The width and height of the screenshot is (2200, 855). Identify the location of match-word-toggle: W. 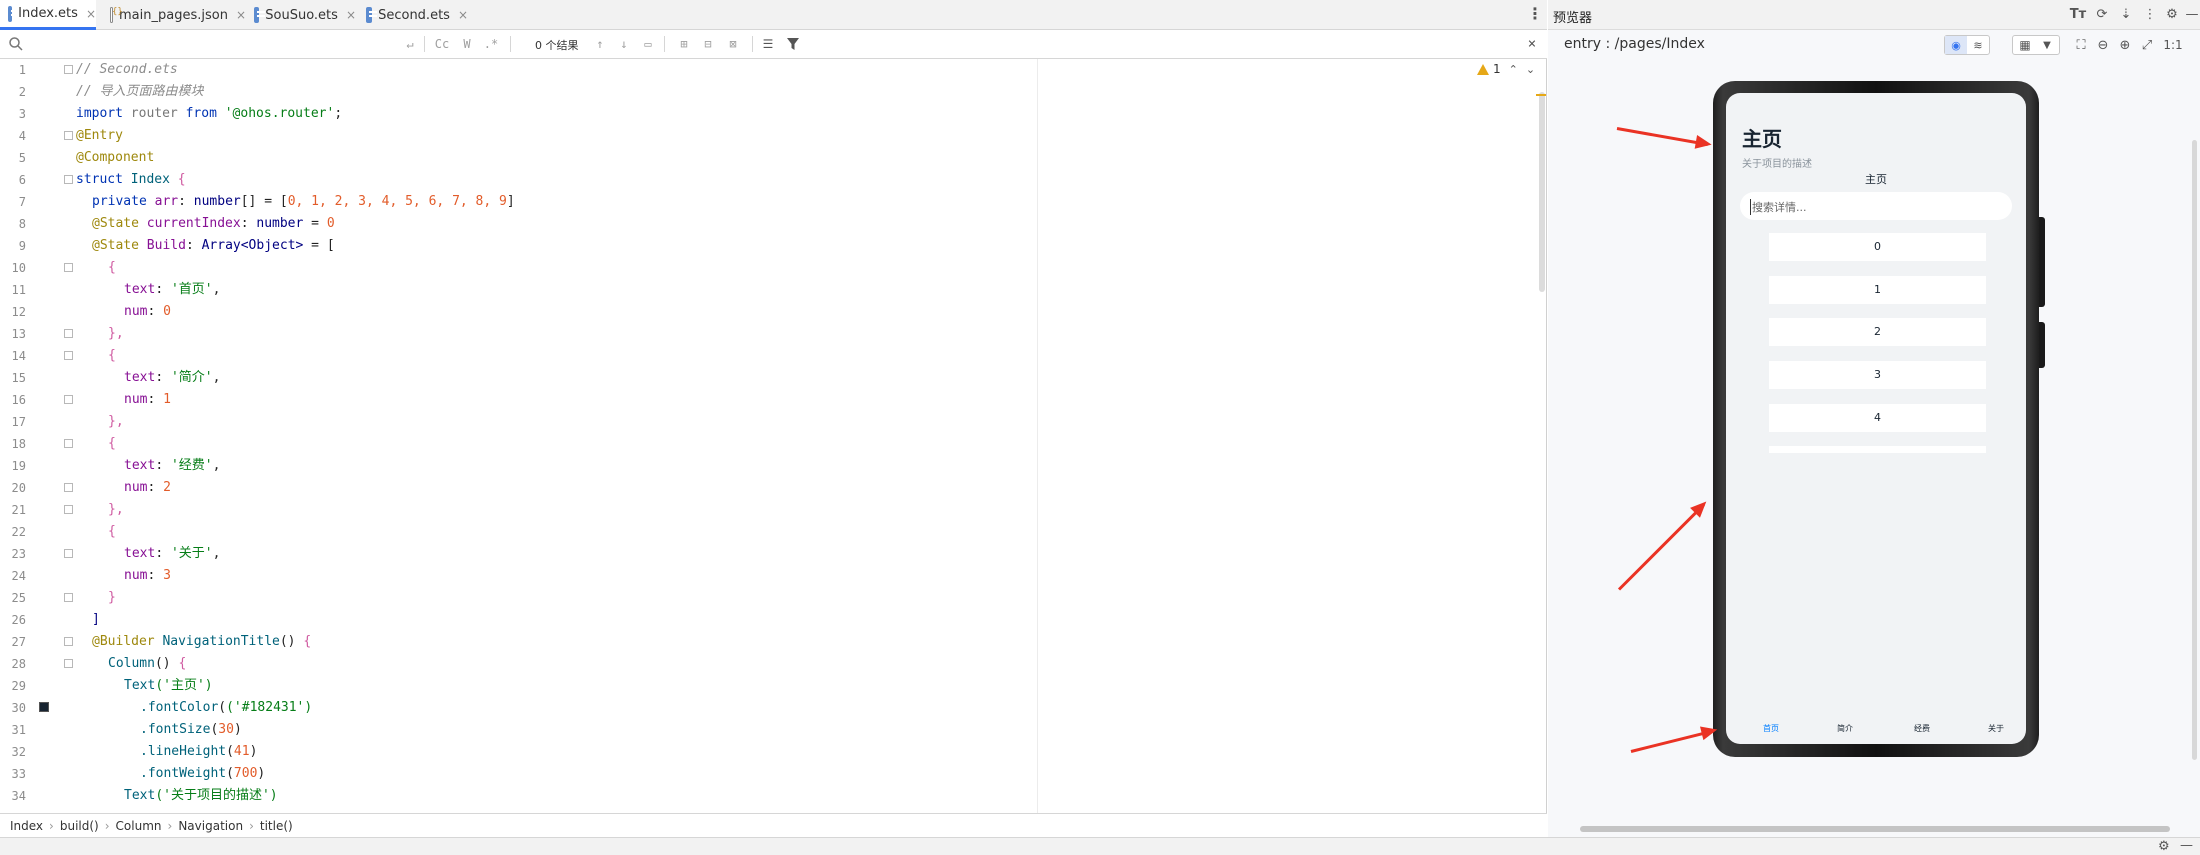
(467, 44).